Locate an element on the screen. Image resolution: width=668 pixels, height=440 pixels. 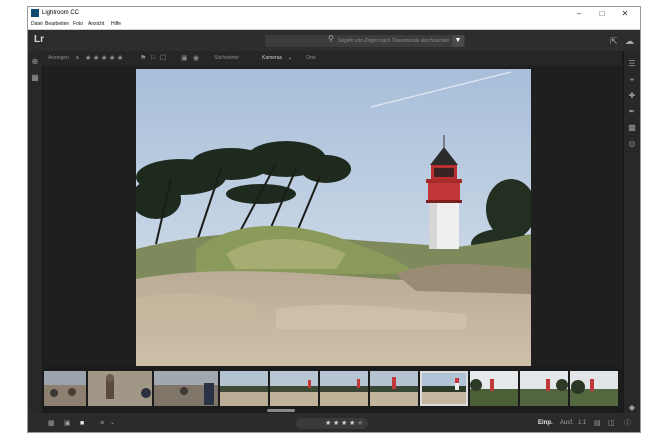
rating-star-2: ★ is located at coordinates (336, 423).